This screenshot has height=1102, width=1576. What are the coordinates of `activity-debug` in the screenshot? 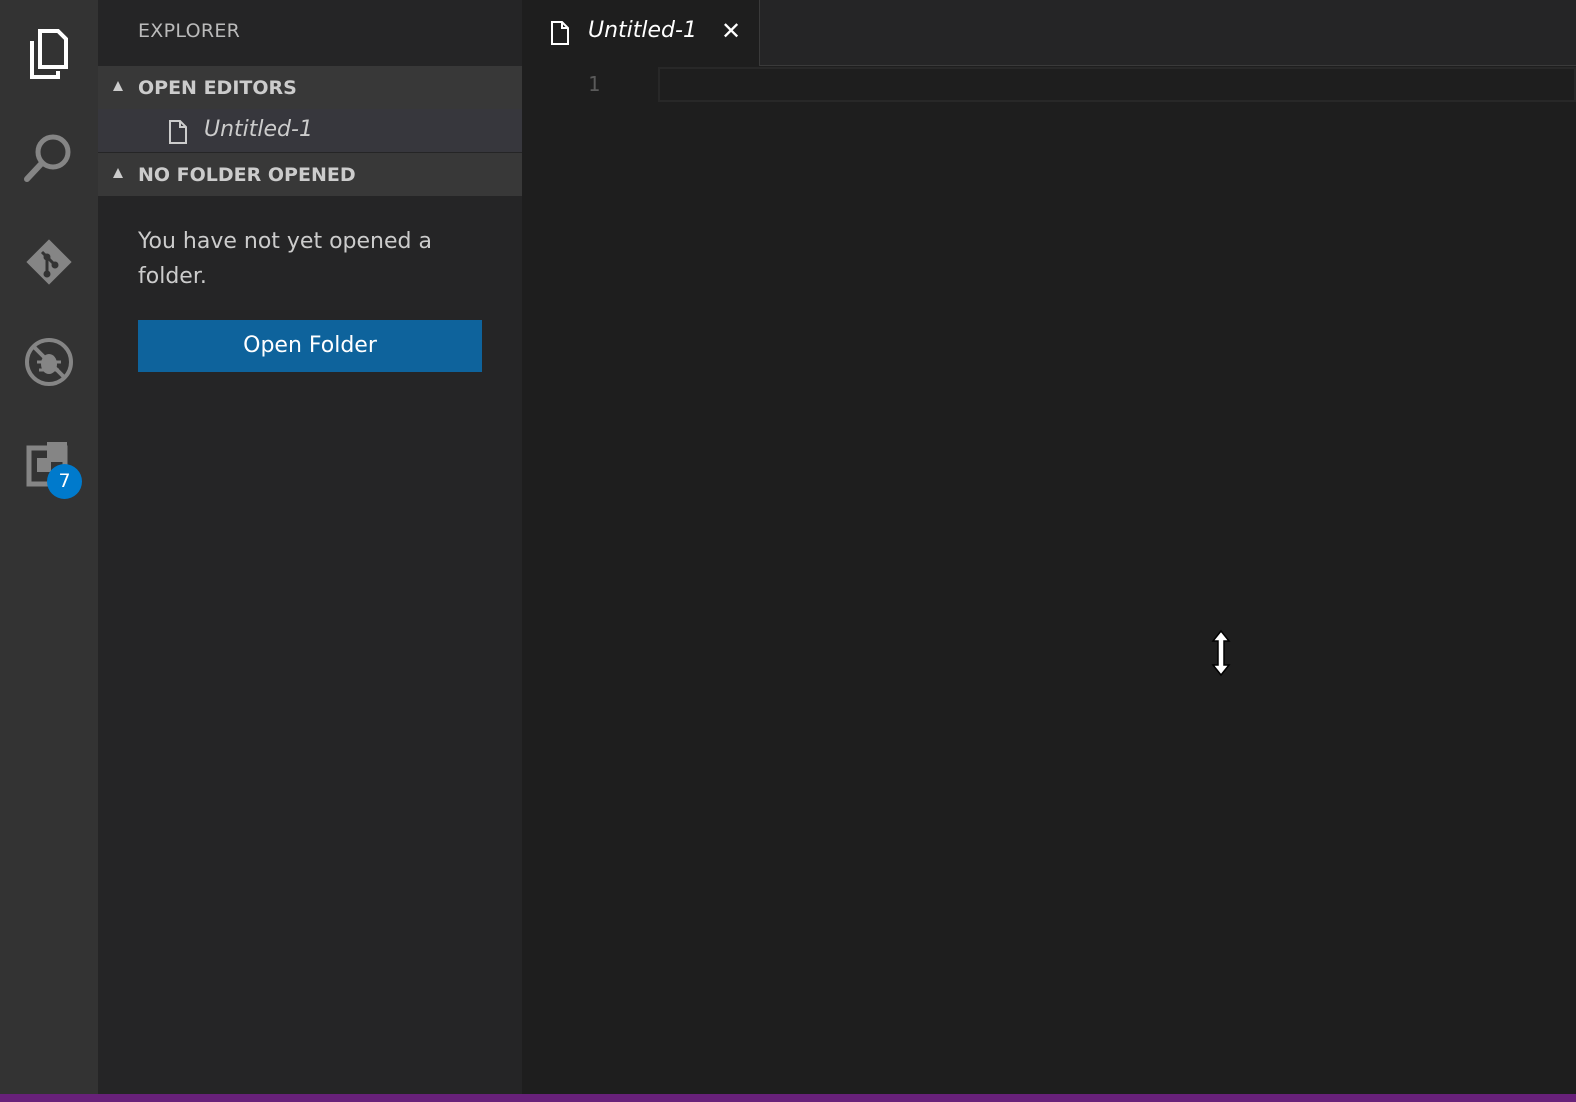 It's located at (49, 362).